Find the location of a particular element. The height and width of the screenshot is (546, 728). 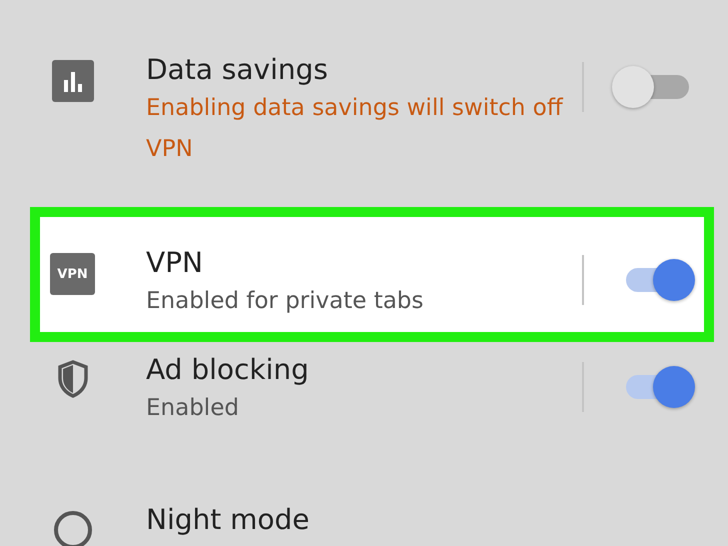

setting-title: Ad blocking is located at coordinates (228, 370).